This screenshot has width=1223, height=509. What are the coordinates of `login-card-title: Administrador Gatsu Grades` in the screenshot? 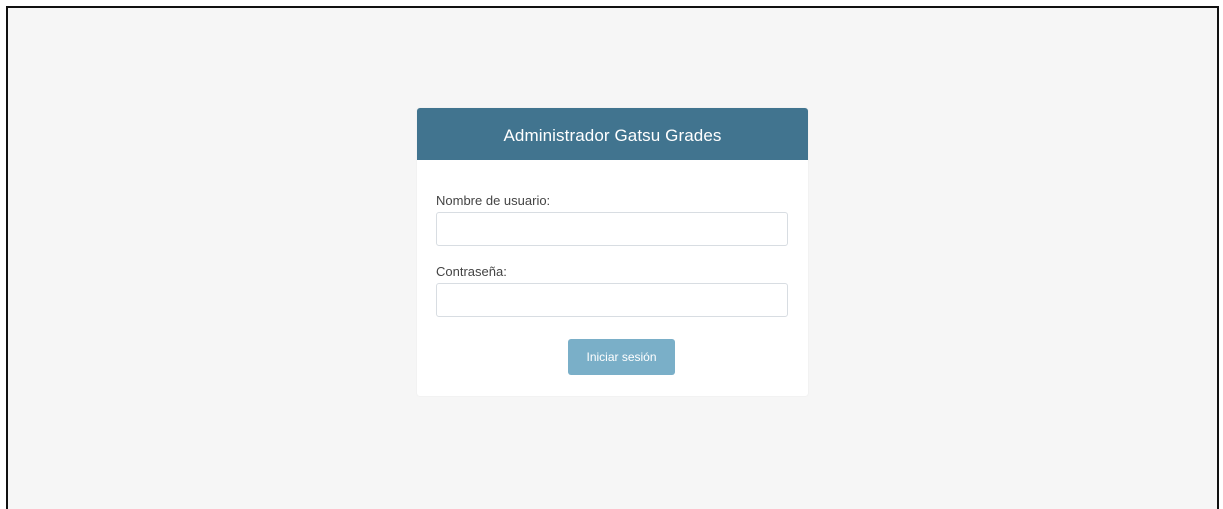 It's located at (612, 134).